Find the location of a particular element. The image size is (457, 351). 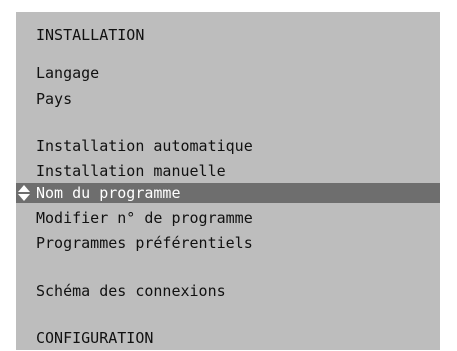

menu-item-preferred-programs: Programmes préférentiels is located at coordinates (228, 243).